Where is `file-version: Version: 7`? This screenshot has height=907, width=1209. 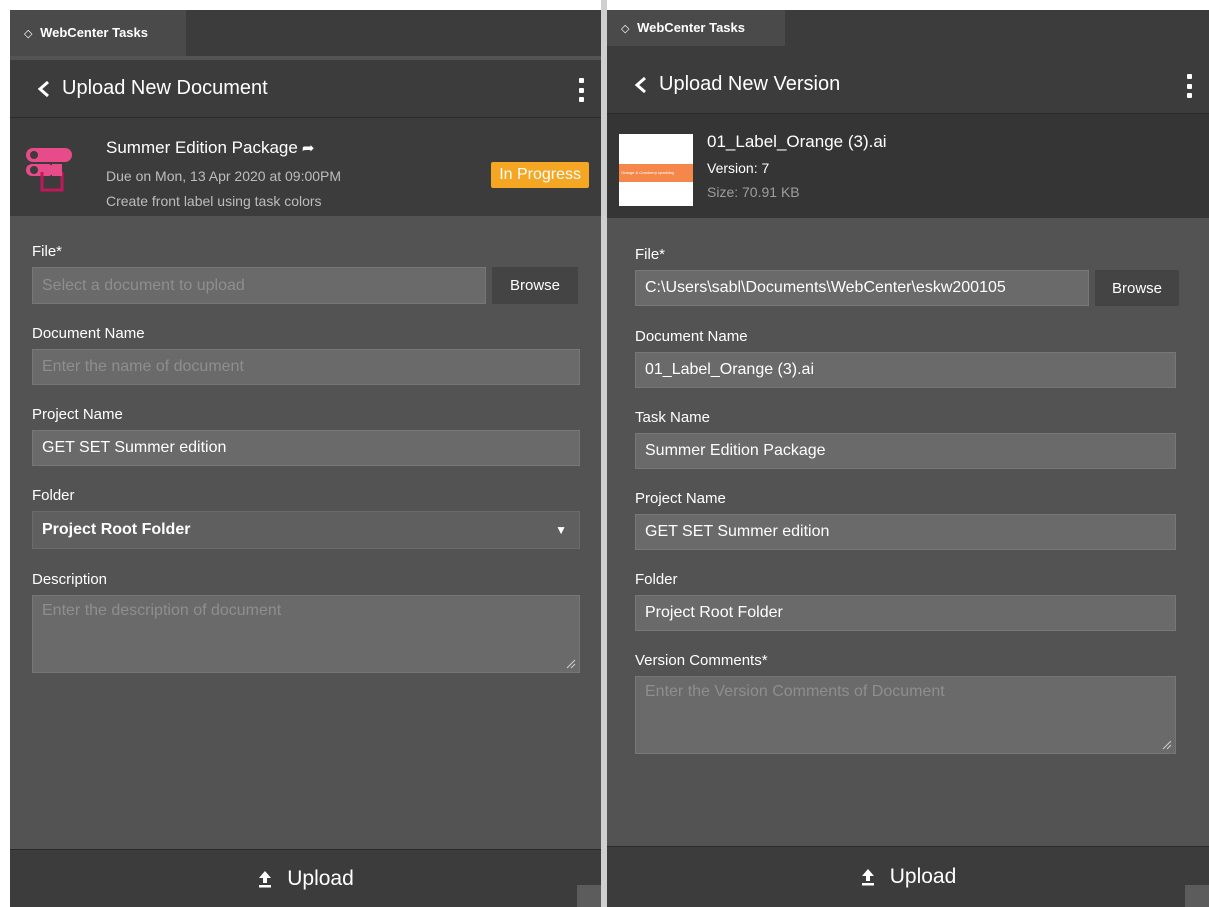
file-version: Version: 7 is located at coordinates (738, 168).